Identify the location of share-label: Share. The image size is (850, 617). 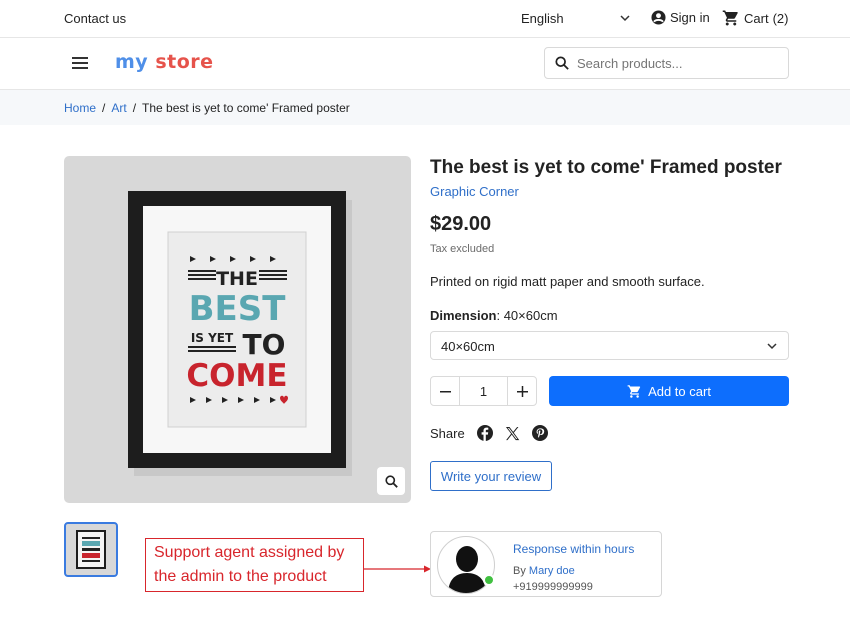
(447, 433).